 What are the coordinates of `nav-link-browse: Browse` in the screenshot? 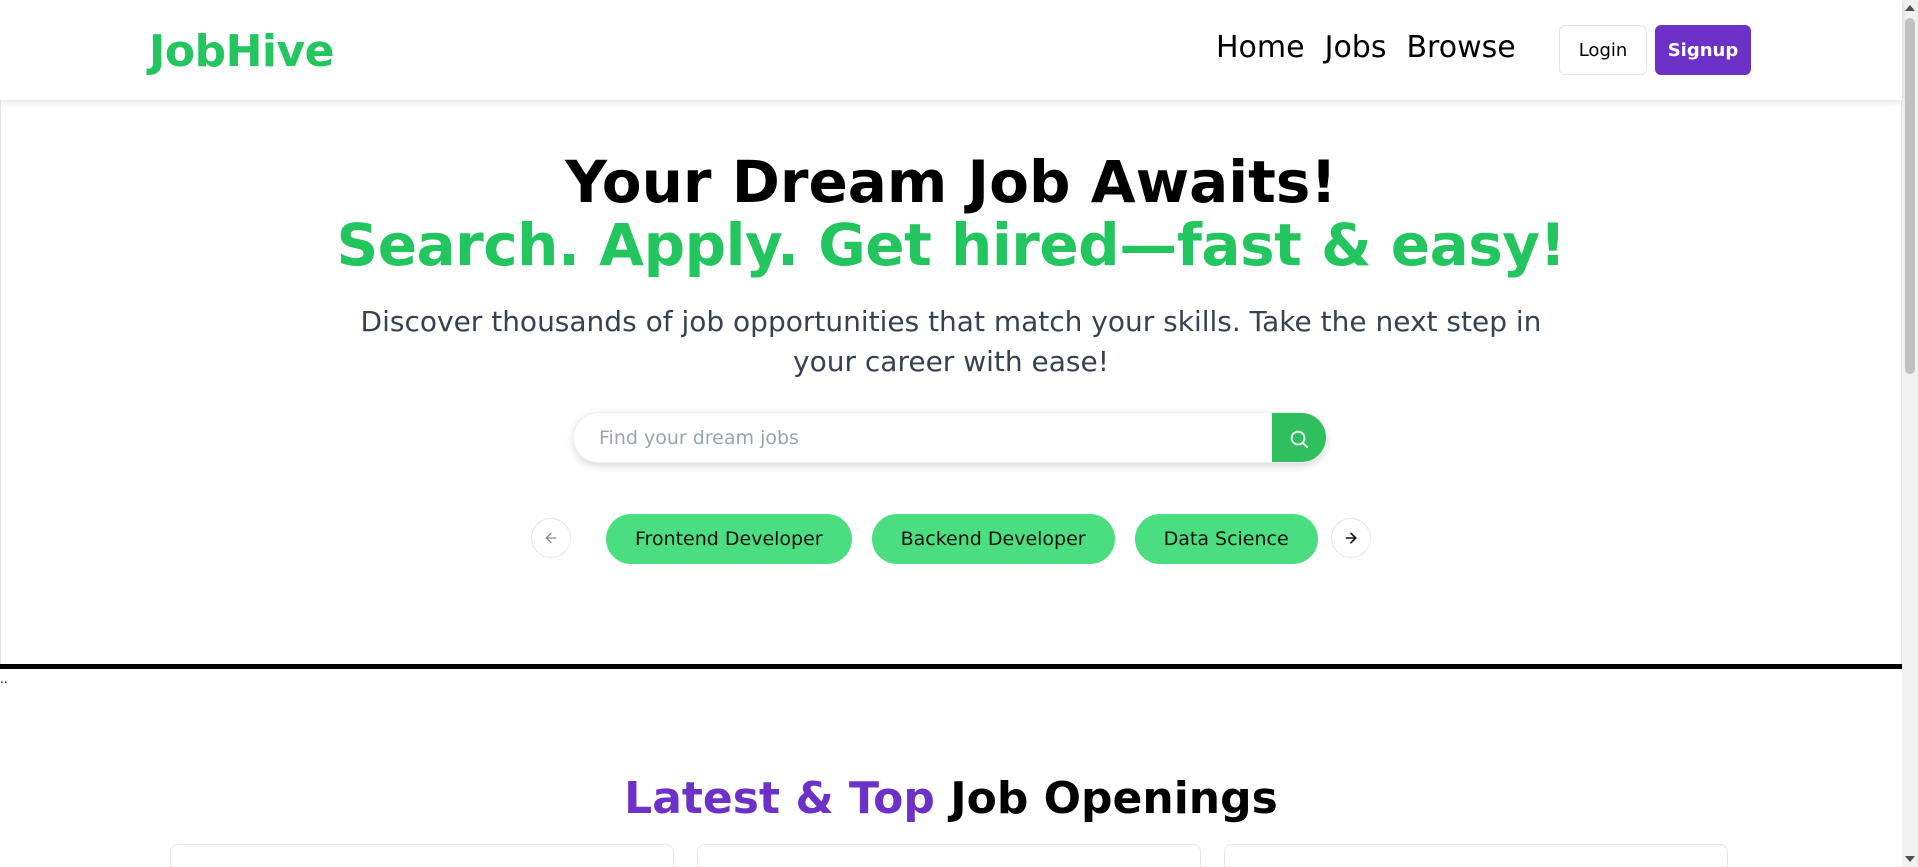 It's located at (1460, 47).